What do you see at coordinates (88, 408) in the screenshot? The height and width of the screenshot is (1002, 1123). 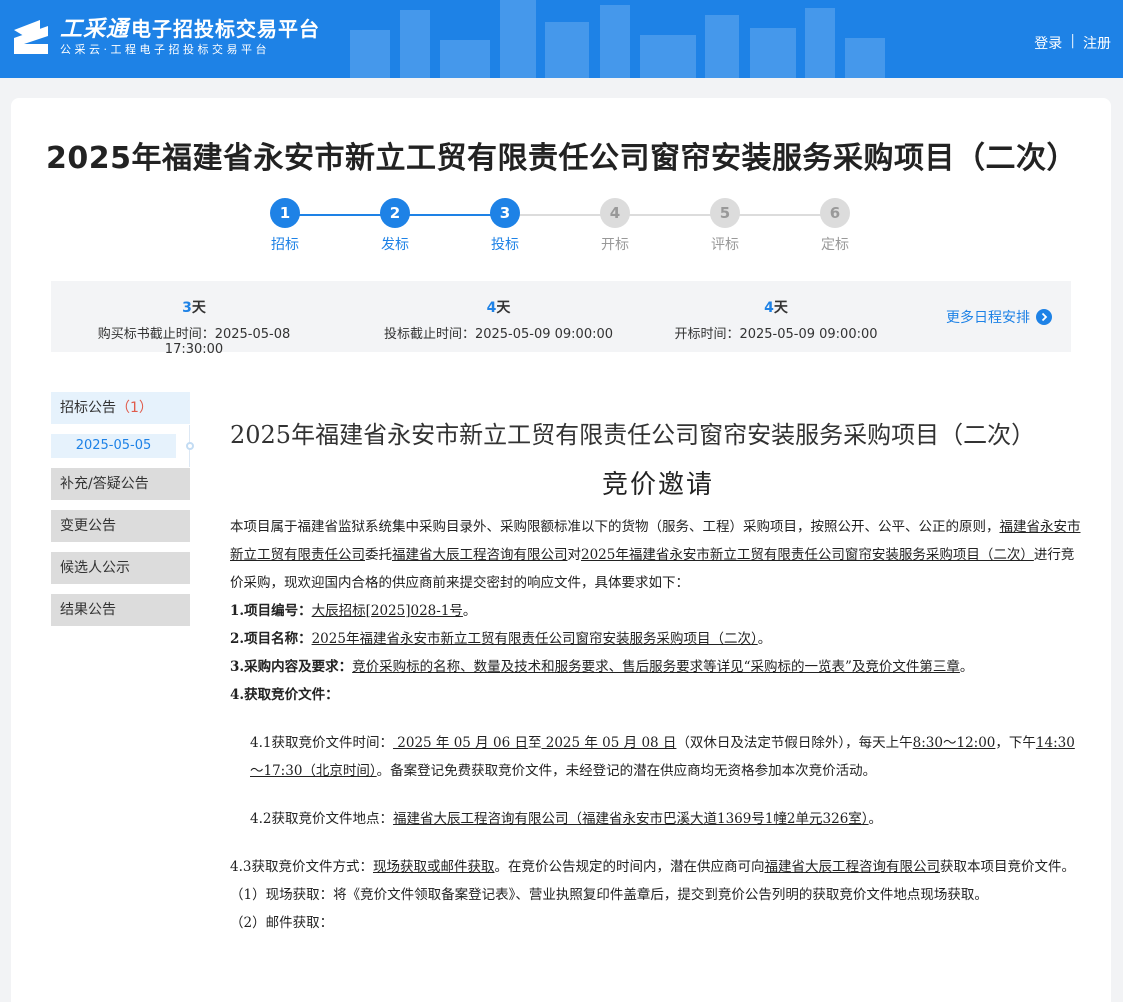 I see `sidebar-item-label: 招标公告` at bounding box center [88, 408].